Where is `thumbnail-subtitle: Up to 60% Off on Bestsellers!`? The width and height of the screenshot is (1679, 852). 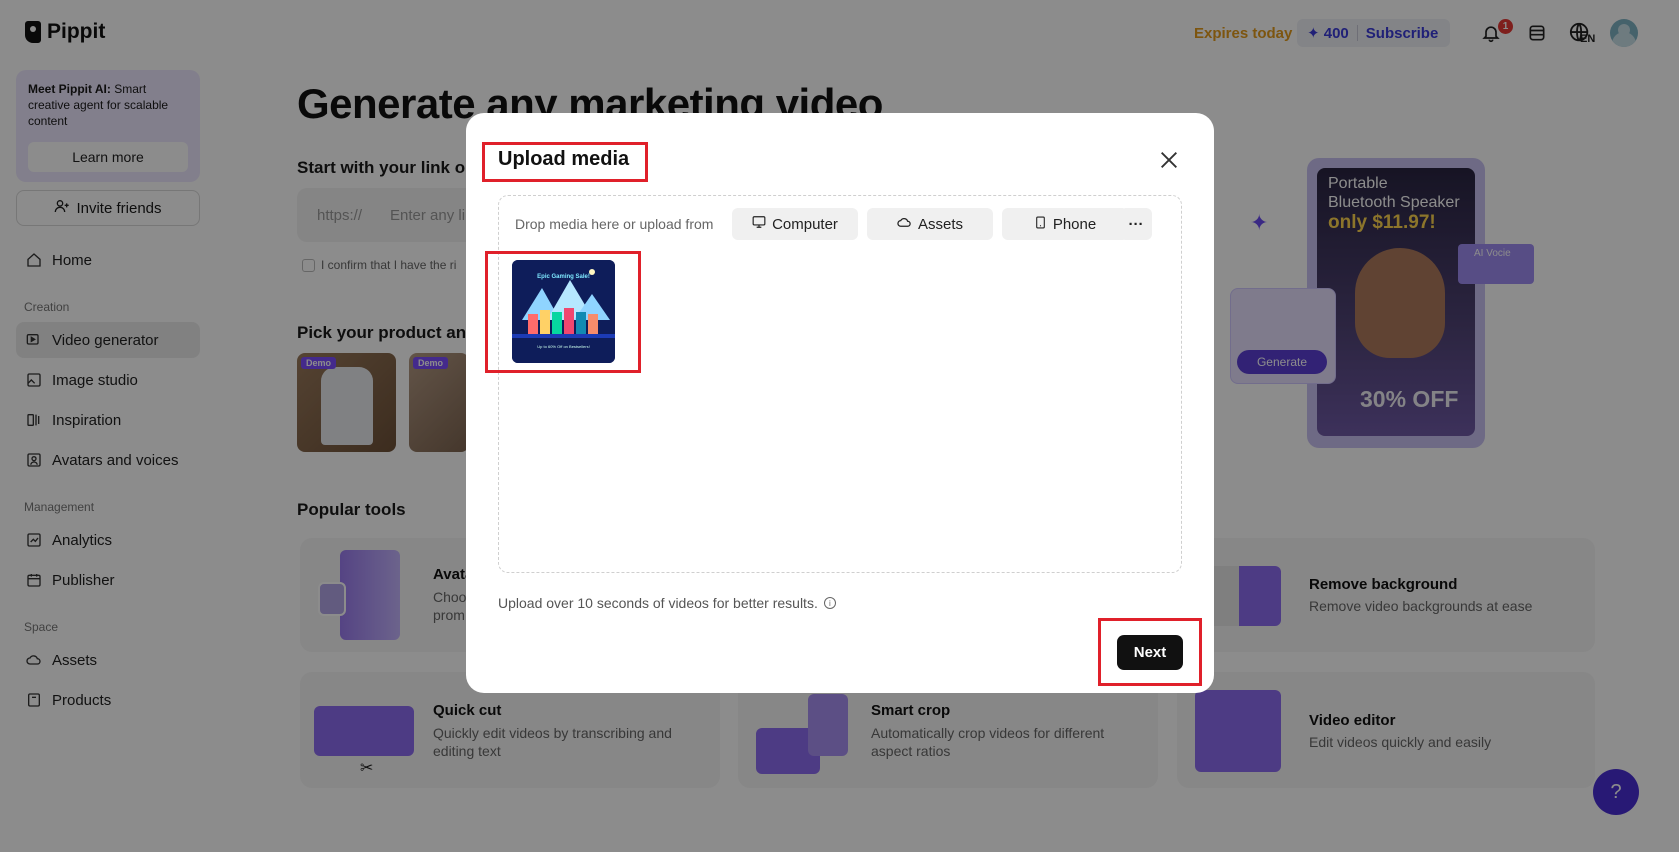 thumbnail-subtitle: Up to 60% Off on Bestsellers! is located at coordinates (563, 346).